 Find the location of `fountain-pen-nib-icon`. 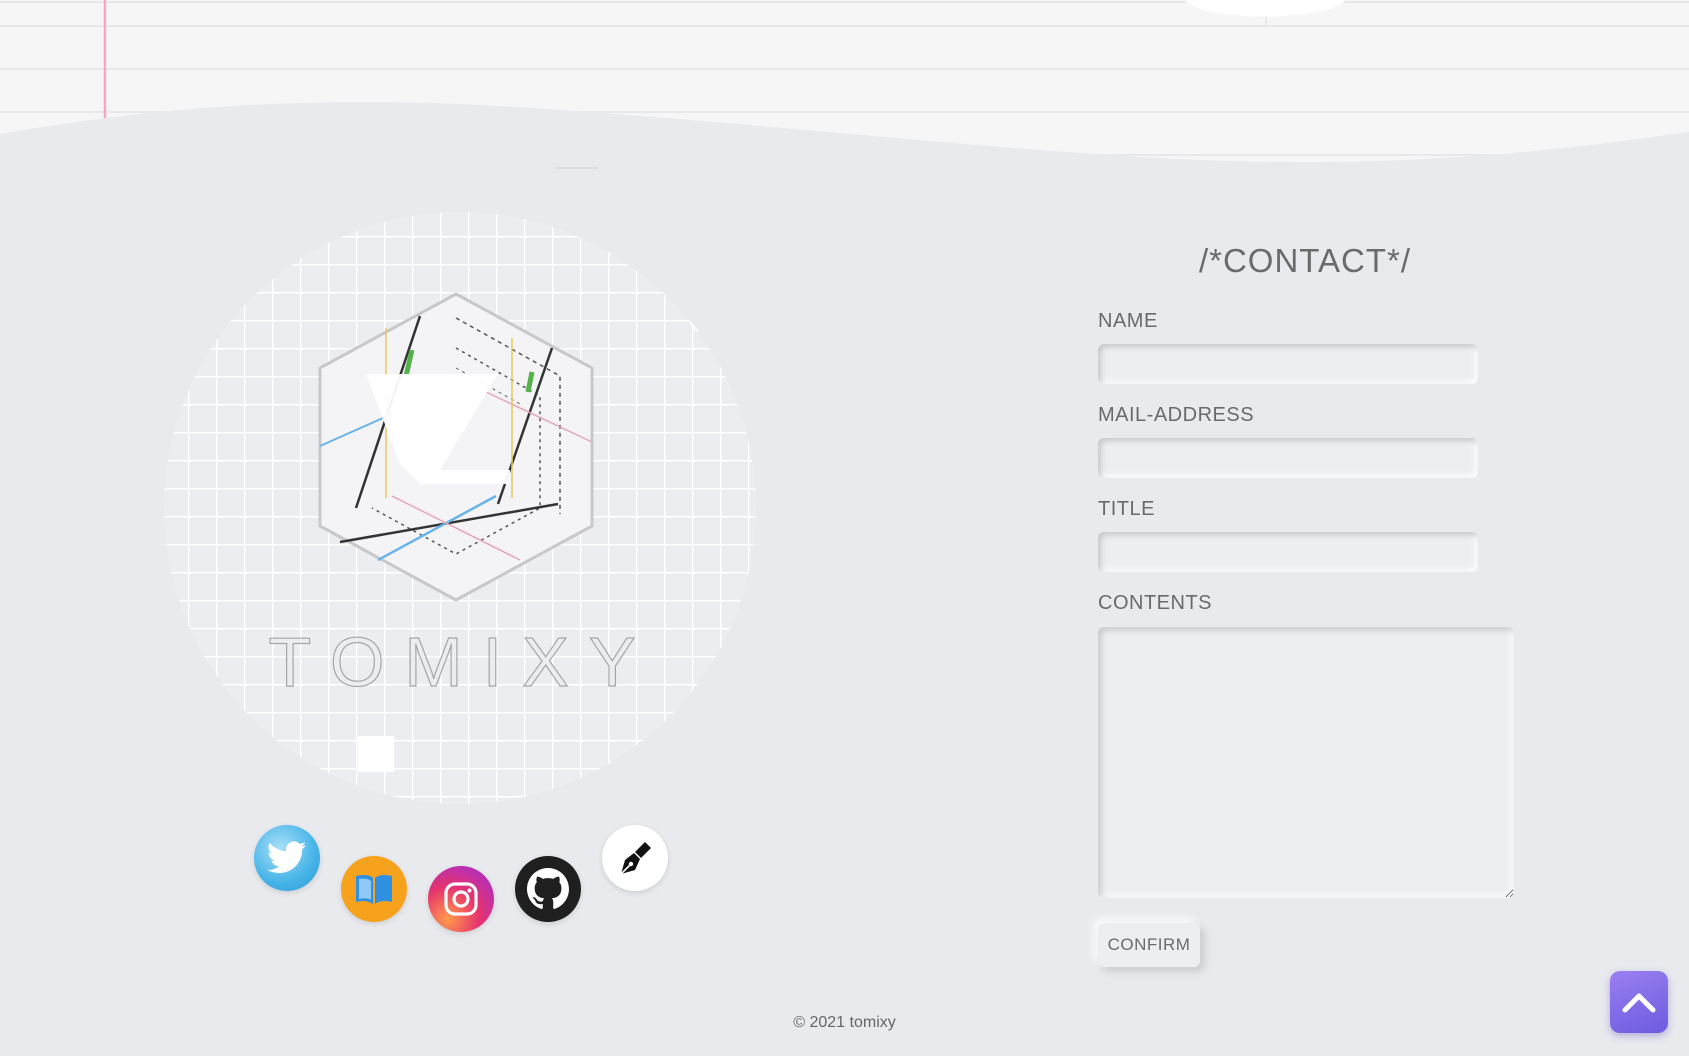

fountain-pen-nib-icon is located at coordinates (635, 858).